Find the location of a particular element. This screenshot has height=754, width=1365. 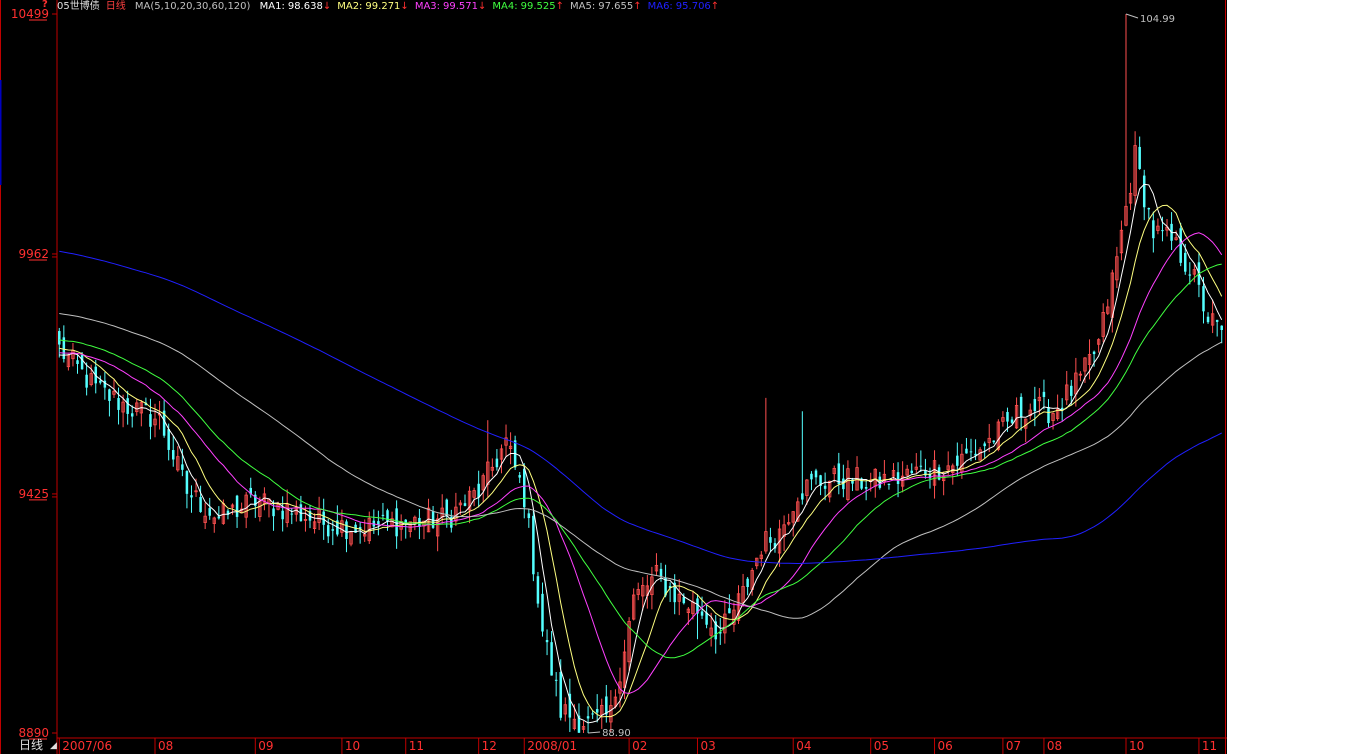

low-price-label: 88.90 is located at coordinates (616, 733).